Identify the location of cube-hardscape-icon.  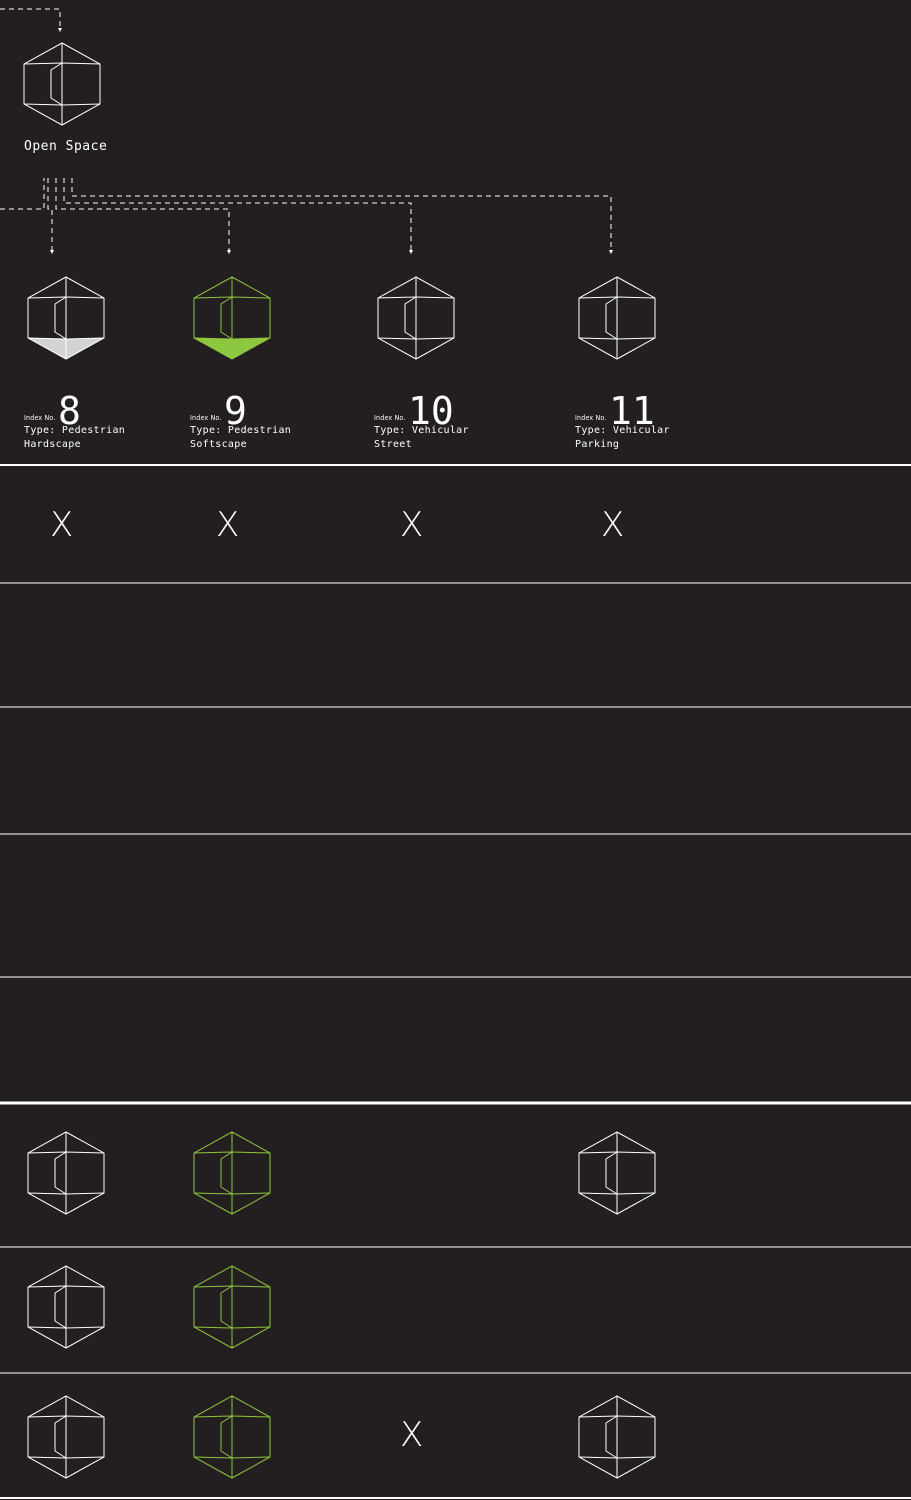
(66, 318).